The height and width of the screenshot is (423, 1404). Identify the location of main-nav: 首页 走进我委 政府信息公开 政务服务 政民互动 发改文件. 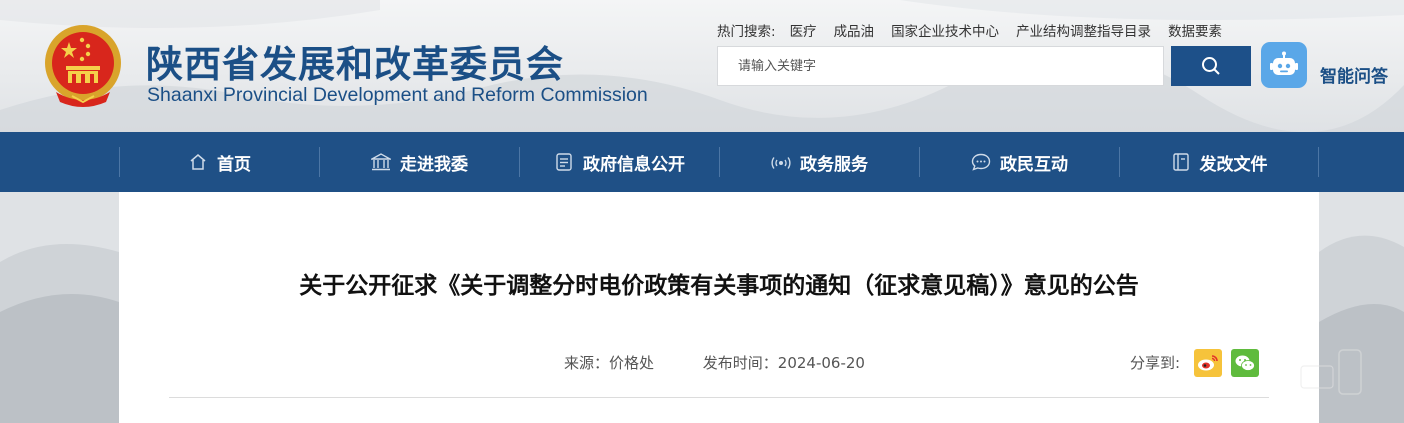
(702, 162).